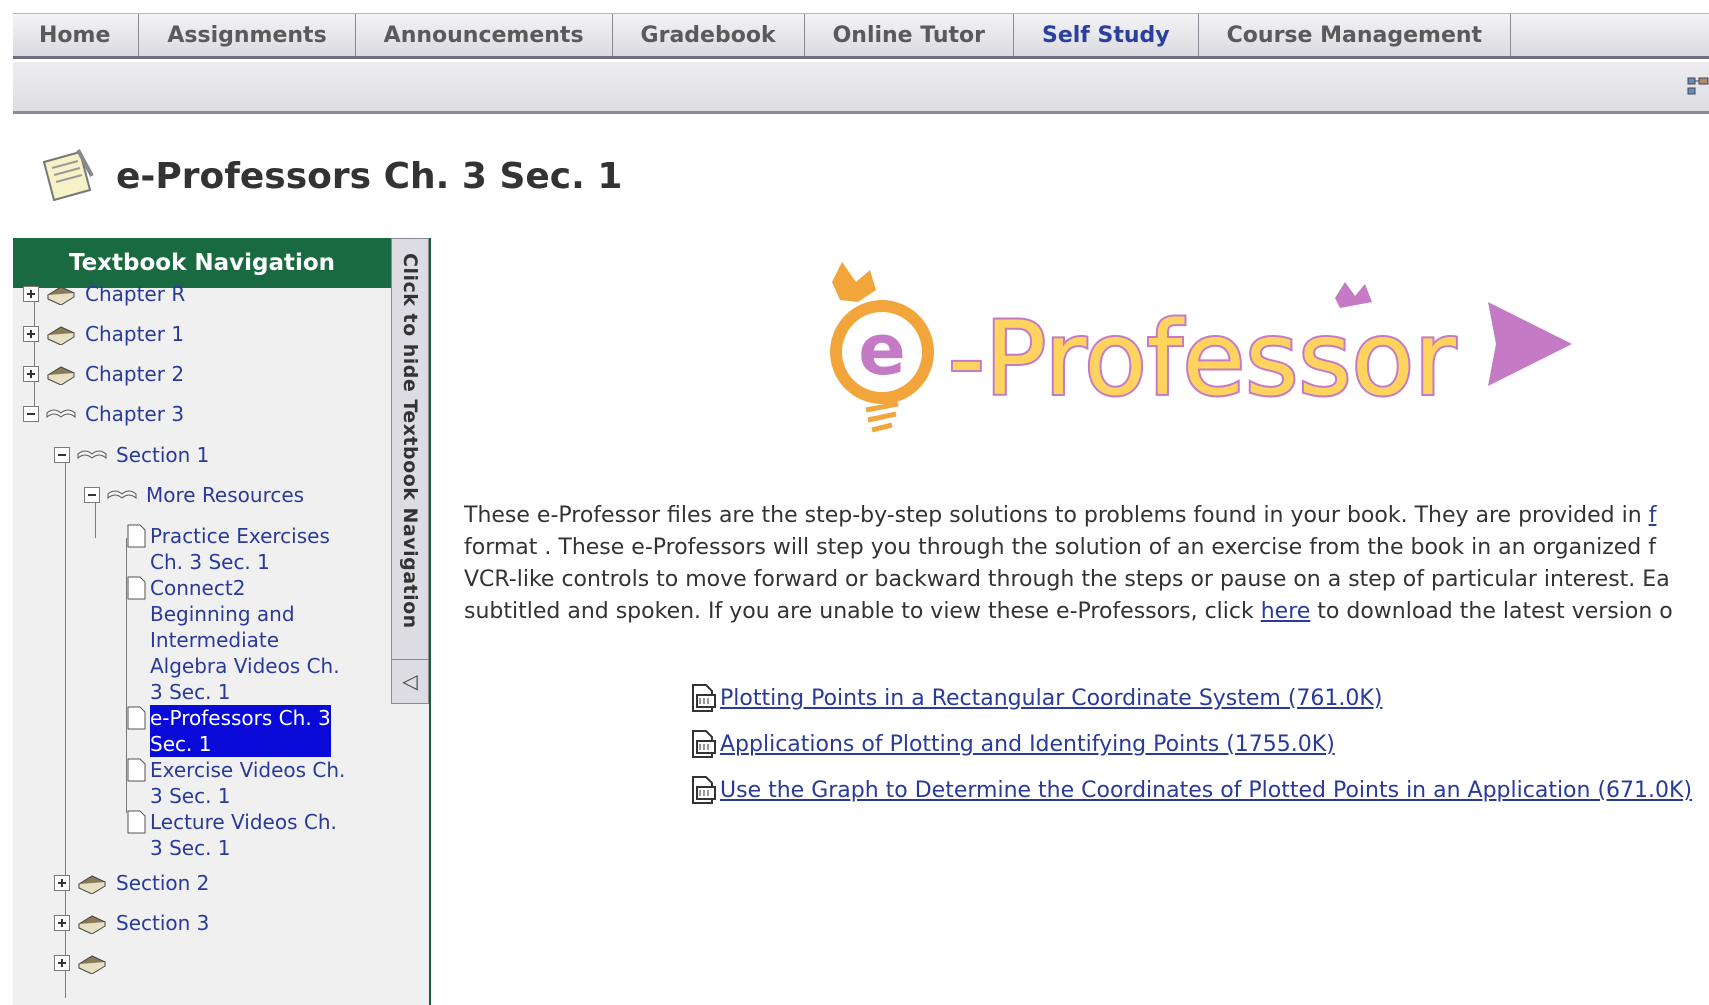 The height and width of the screenshot is (1005, 1709). I want to click on svg-text: -Professor, so click(1202, 359).